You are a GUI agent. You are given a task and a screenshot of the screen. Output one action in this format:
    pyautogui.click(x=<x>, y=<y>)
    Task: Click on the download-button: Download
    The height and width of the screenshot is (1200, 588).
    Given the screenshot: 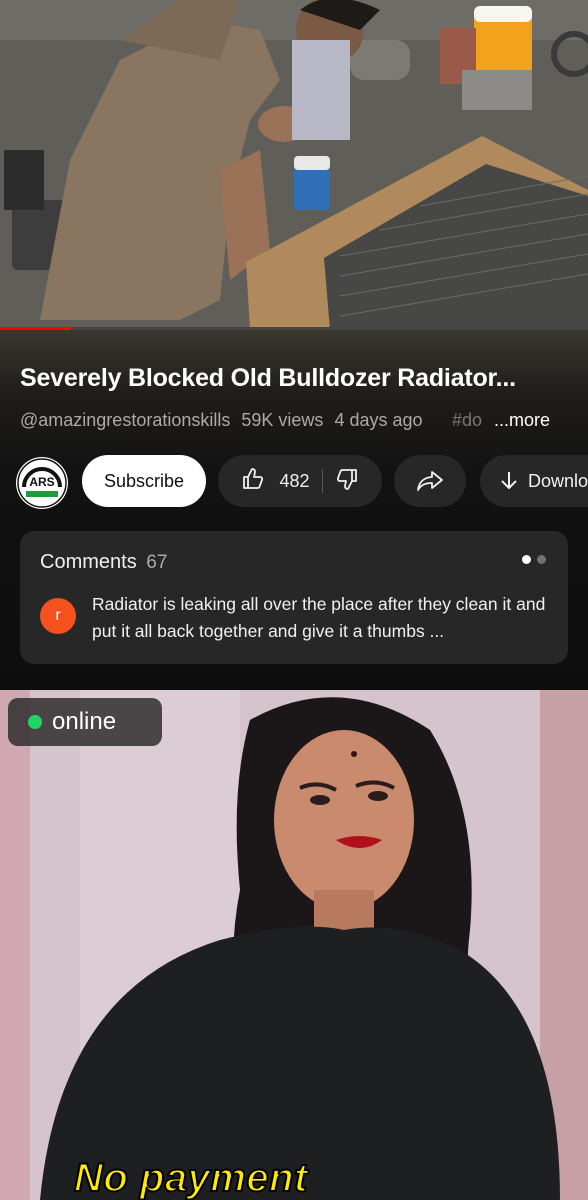 What is the action you would take?
    pyautogui.click(x=534, y=481)
    